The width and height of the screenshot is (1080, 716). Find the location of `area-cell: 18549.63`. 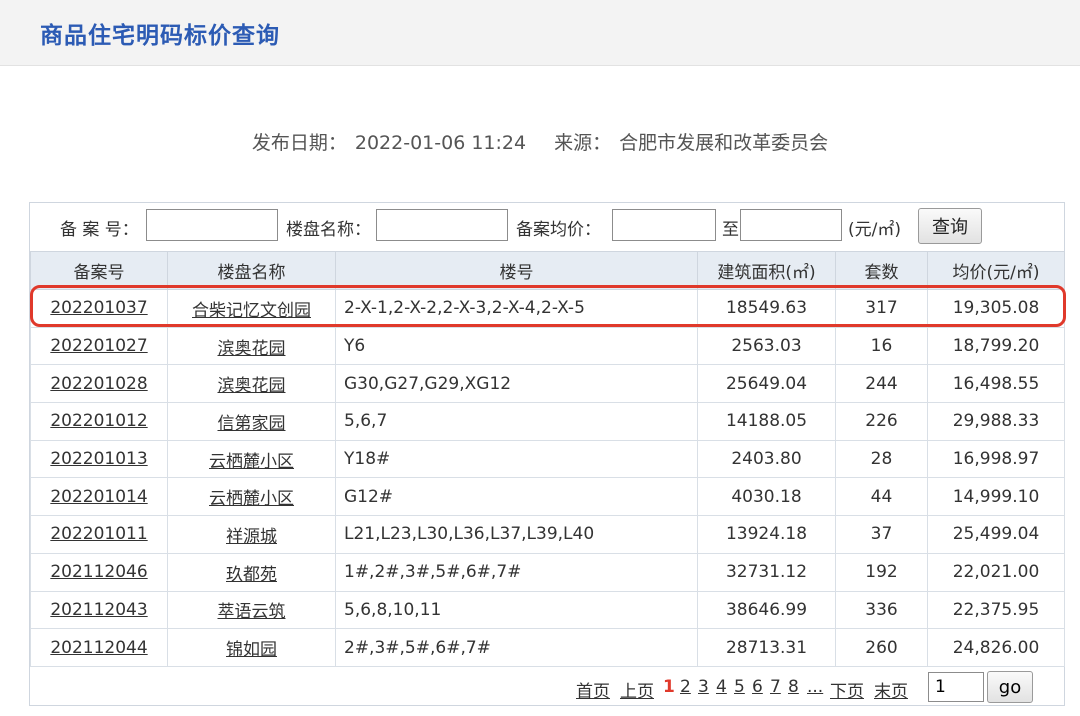

area-cell: 18549.63 is located at coordinates (766, 308).